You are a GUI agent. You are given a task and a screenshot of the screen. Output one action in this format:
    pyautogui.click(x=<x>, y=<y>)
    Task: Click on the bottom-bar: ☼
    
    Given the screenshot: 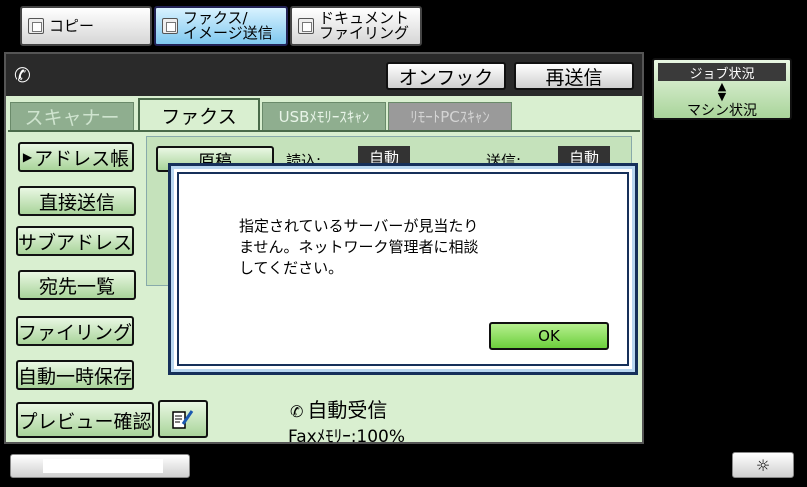 What is the action you would take?
    pyautogui.click(x=403, y=466)
    